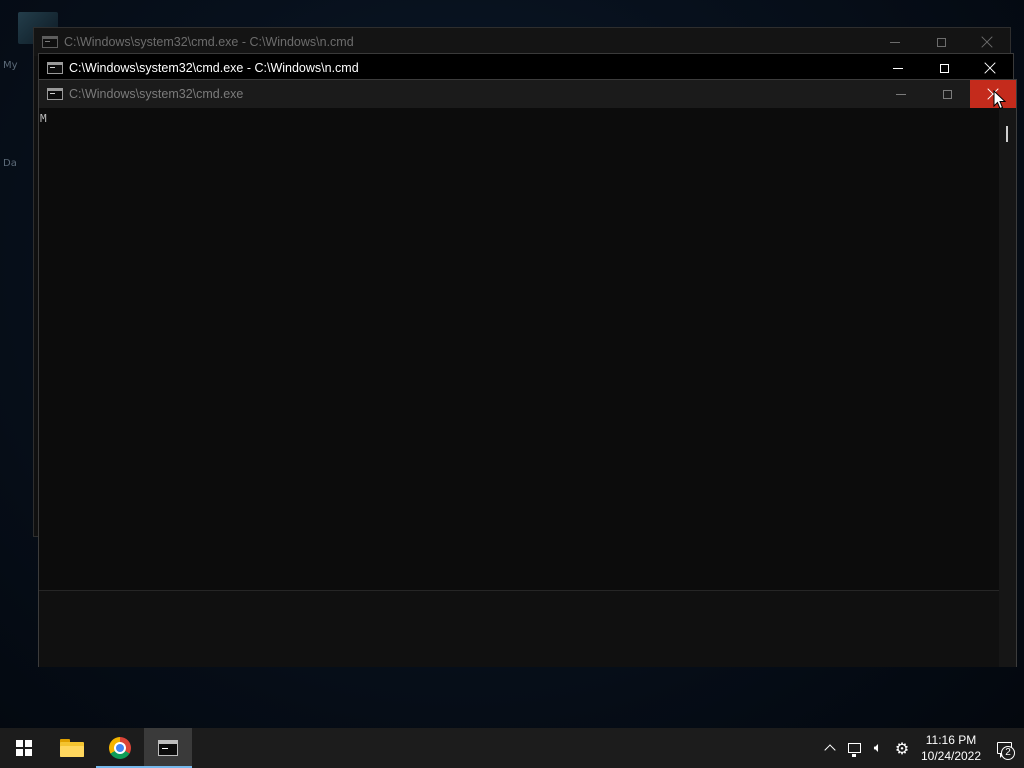 The height and width of the screenshot is (768, 1024). I want to click on show-hidden-icons-button, so click(830, 748).